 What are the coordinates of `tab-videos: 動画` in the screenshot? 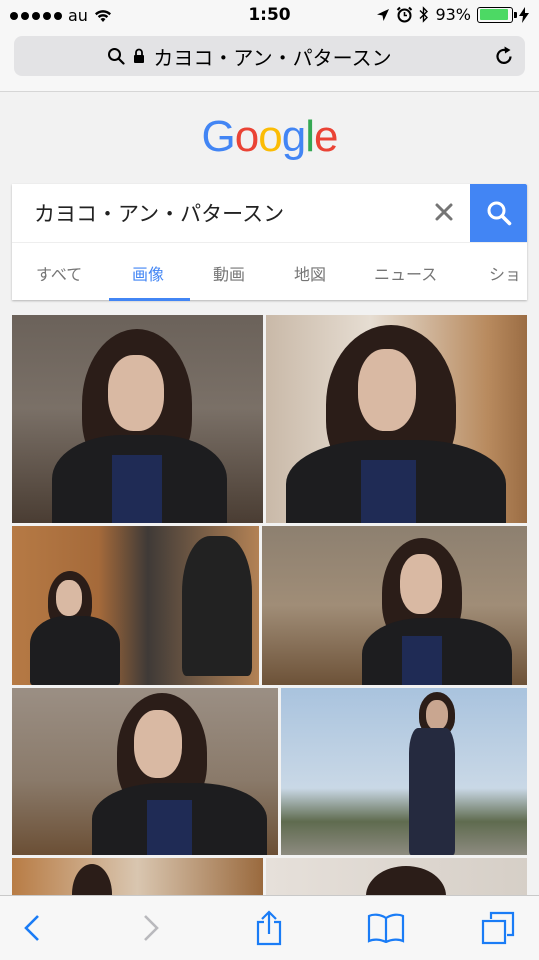 It's located at (229, 273).